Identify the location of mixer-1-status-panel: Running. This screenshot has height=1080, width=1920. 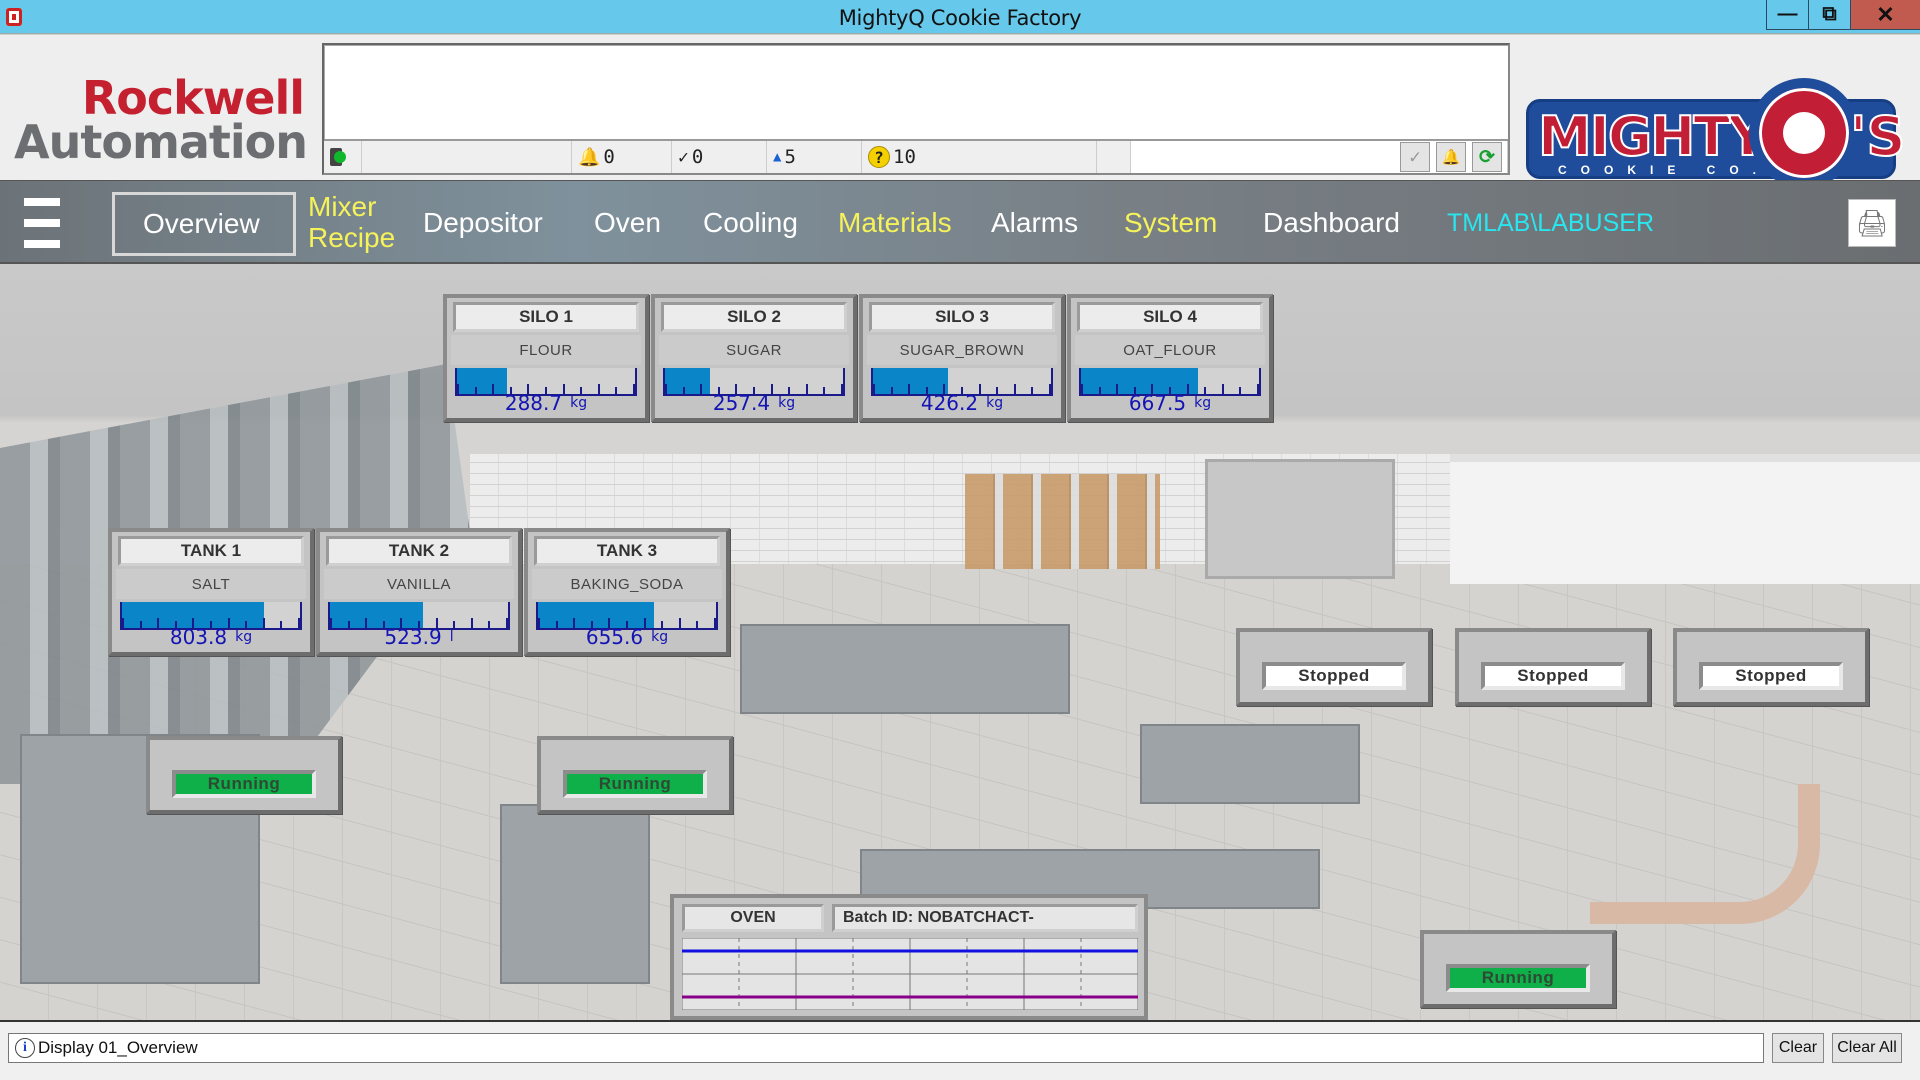
(244, 775).